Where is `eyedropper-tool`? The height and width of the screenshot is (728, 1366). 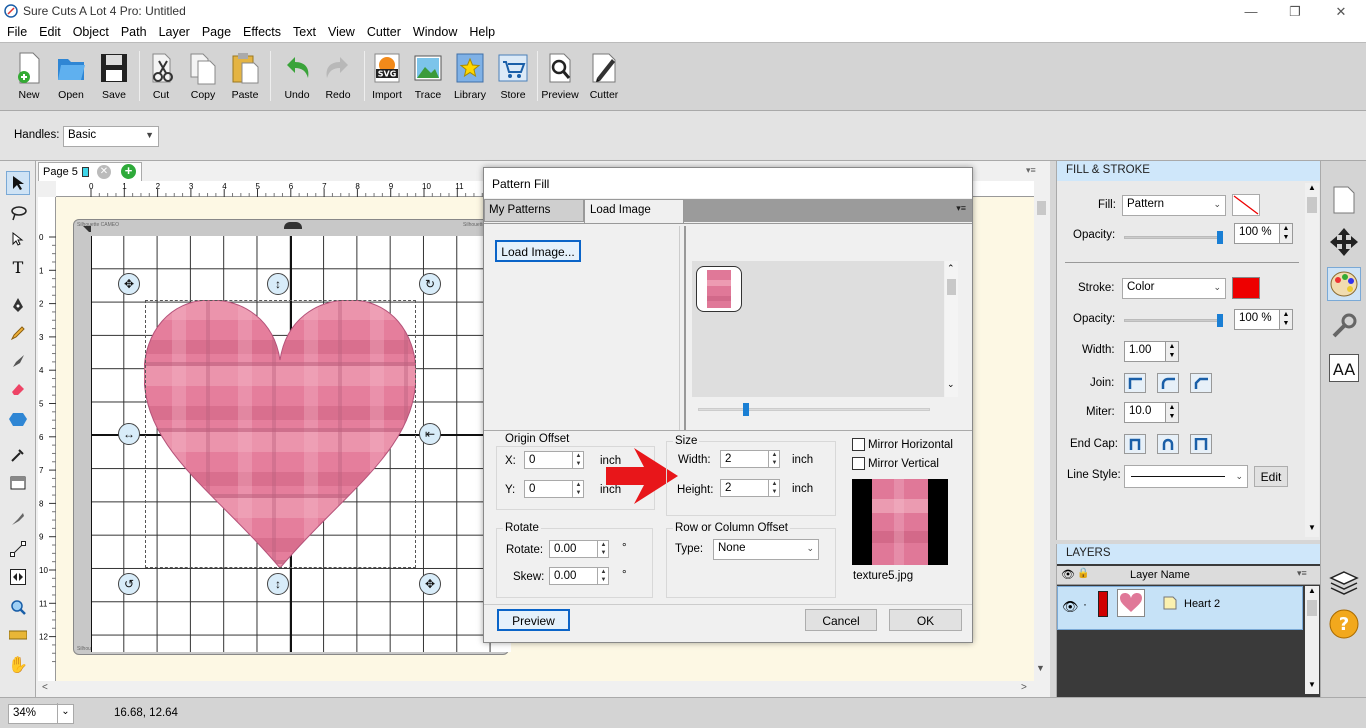
eyedropper-tool is located at coordinates (18, 455).